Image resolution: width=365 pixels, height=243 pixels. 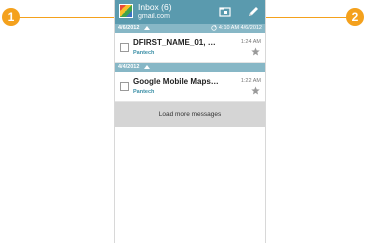 What do you see at coordinates (129, 28) in the screenshot?
I see `date-label: 4/6/2012` at bounding box center [129, 28].